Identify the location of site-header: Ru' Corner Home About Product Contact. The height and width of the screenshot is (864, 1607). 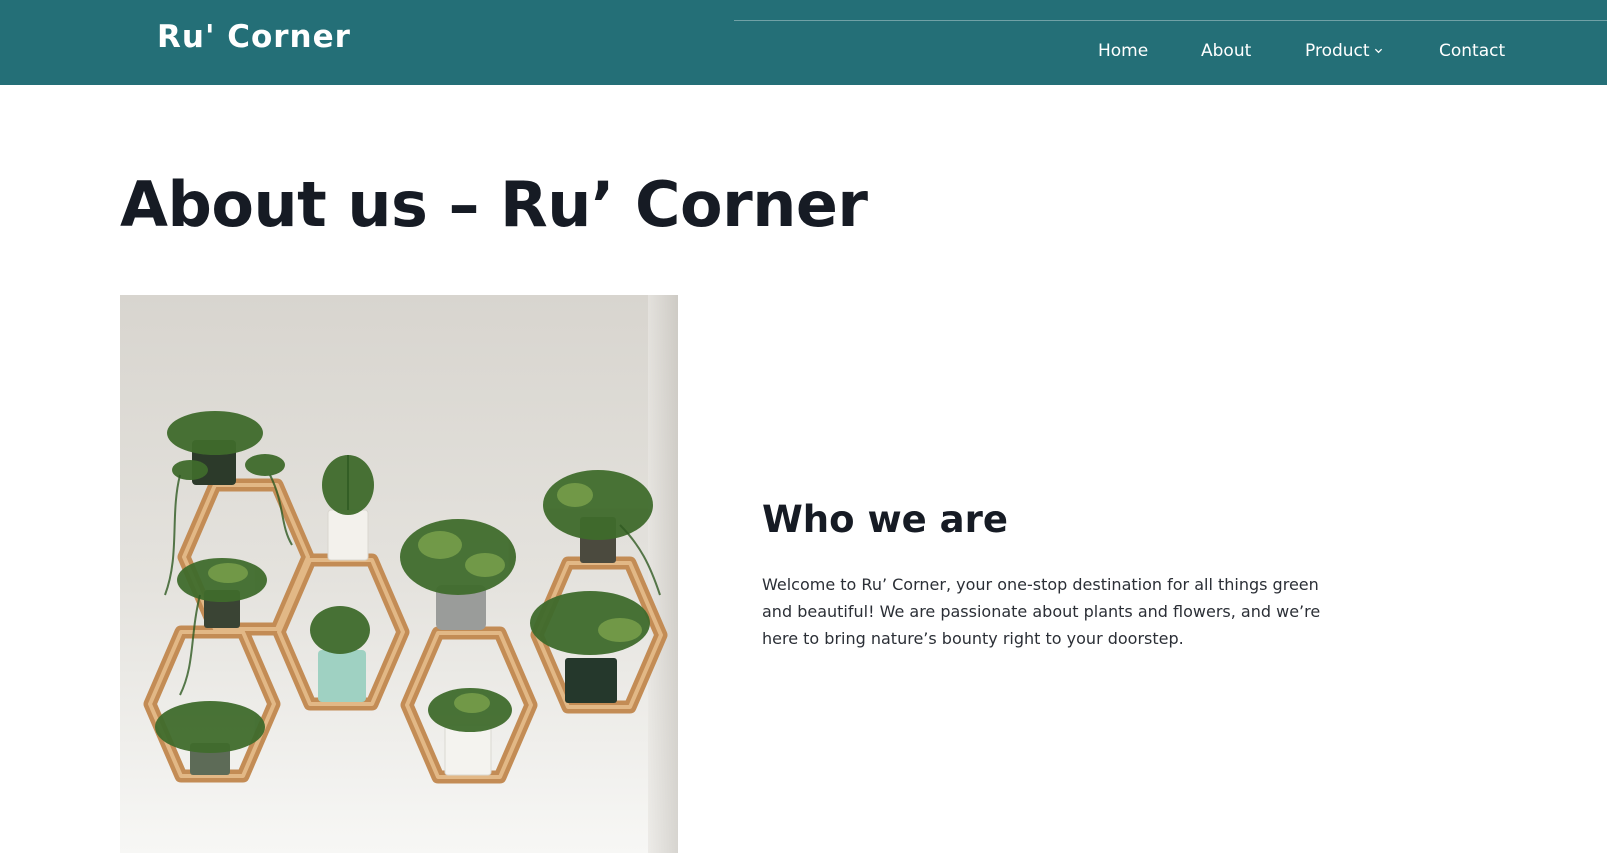
(803, 42).